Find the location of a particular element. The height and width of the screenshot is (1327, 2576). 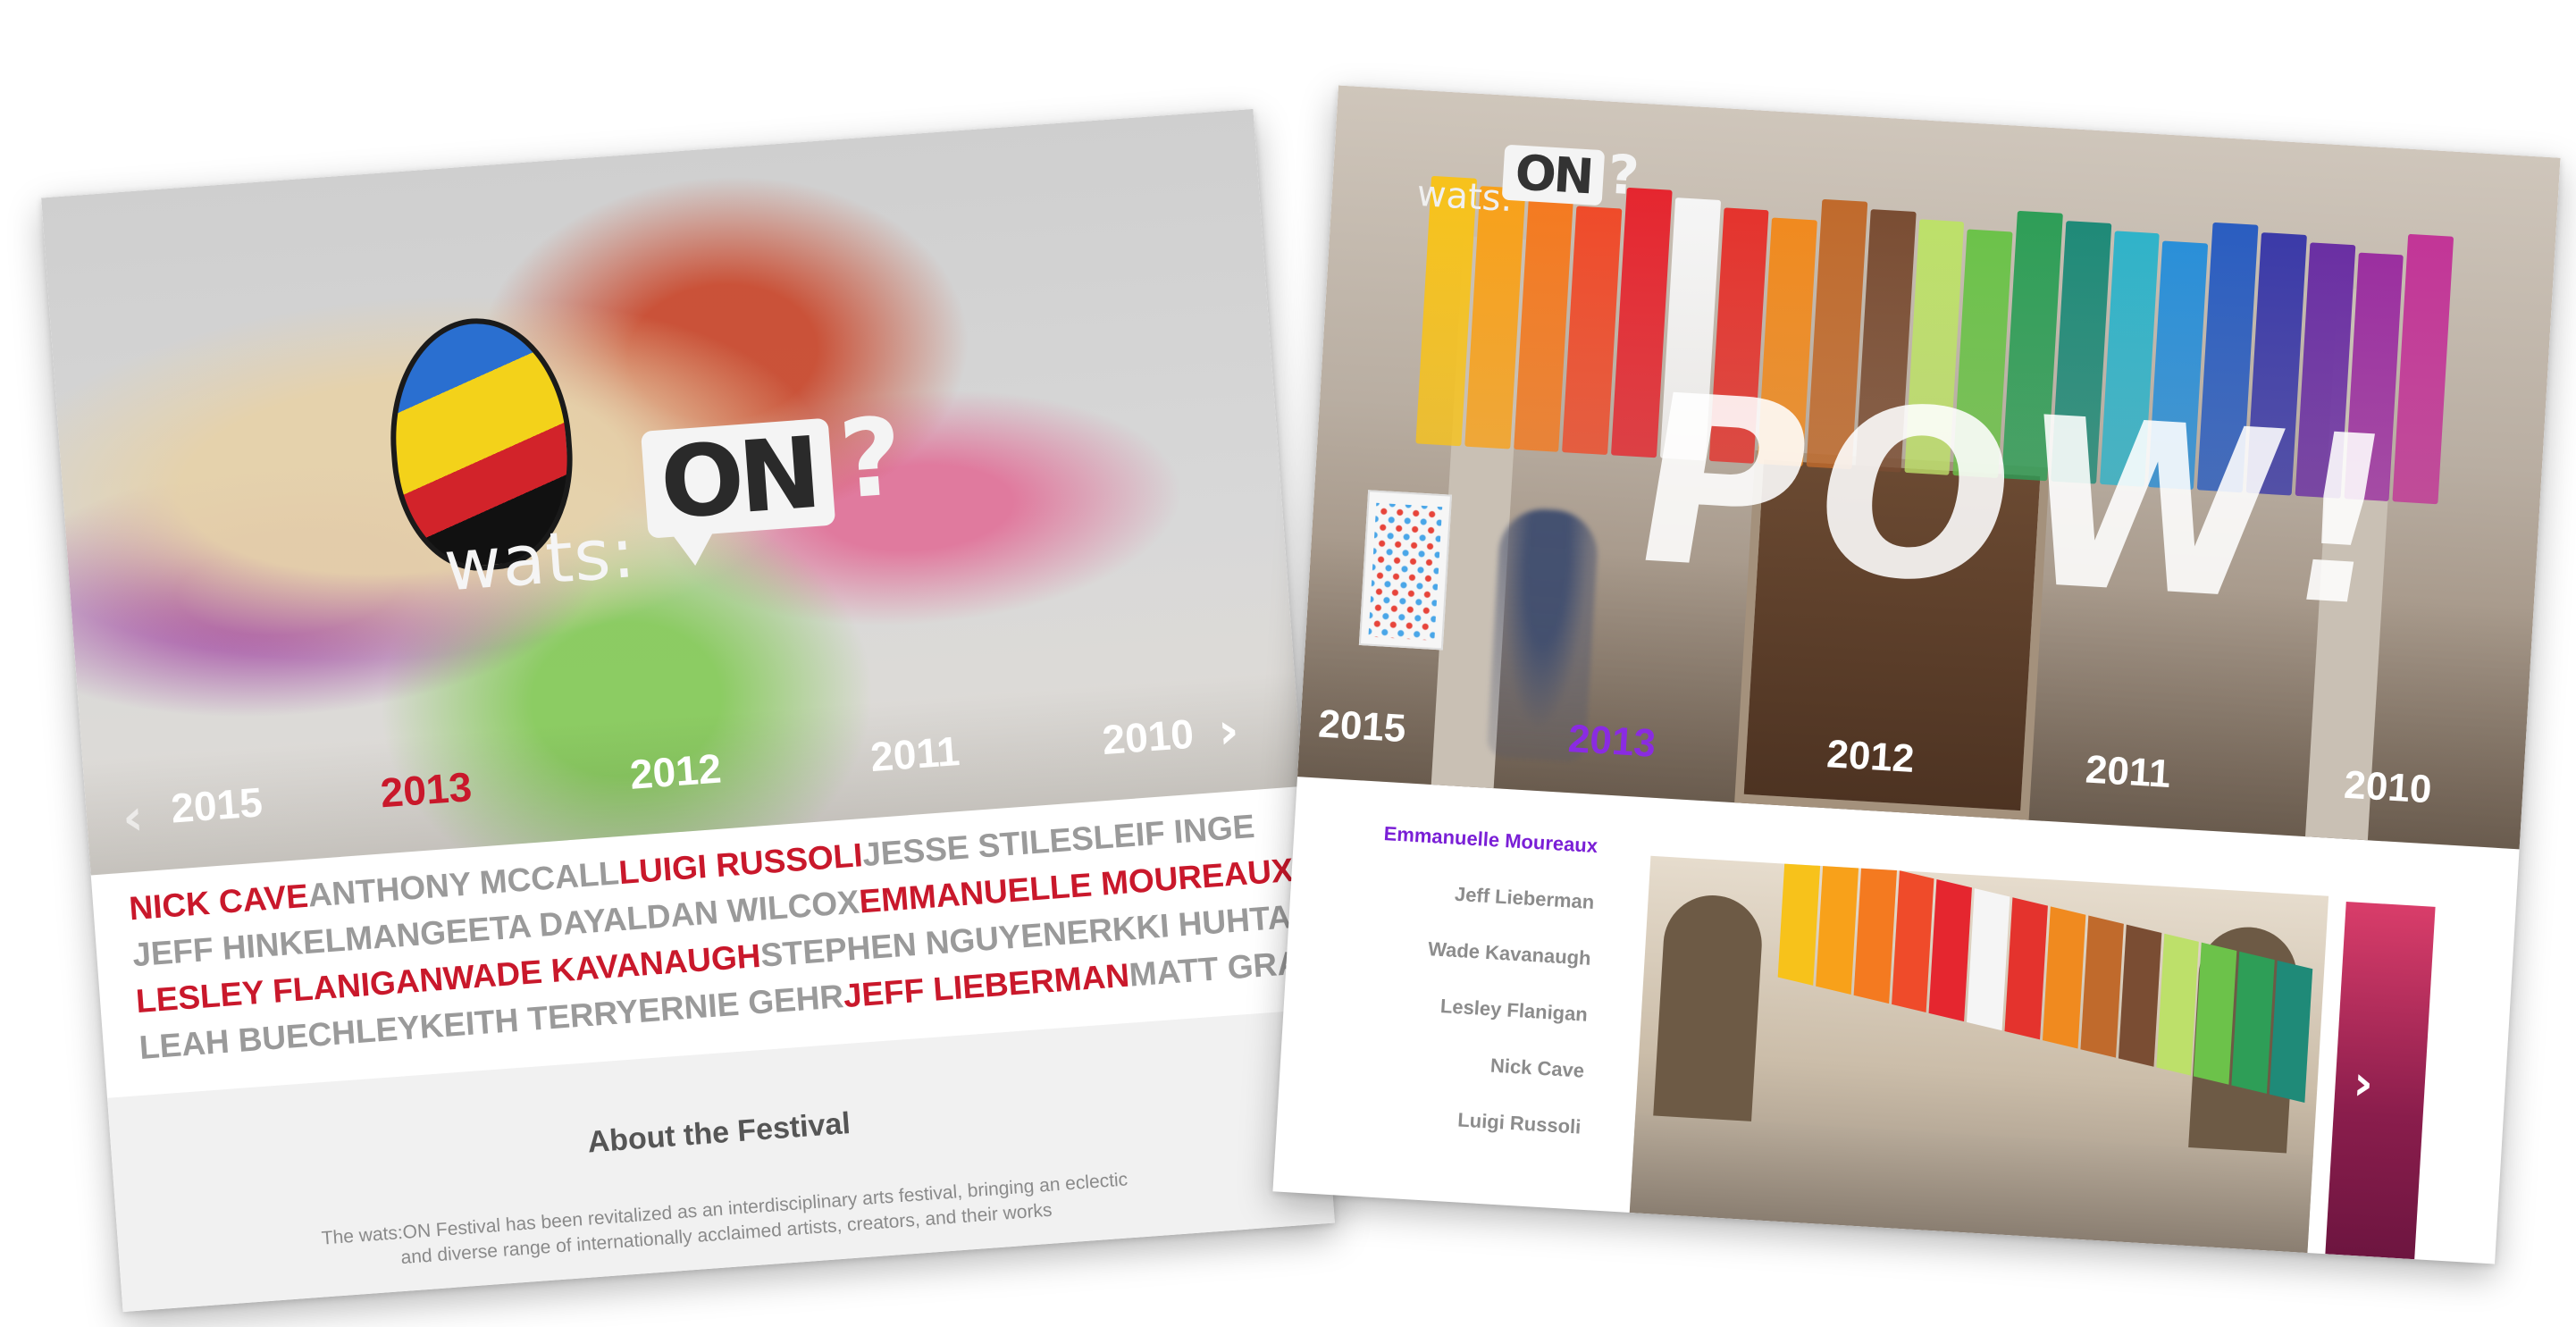

sidebar-artist-wade-kavanaugh: Wade Kavanaugh is located at coordinates (1466, 951).